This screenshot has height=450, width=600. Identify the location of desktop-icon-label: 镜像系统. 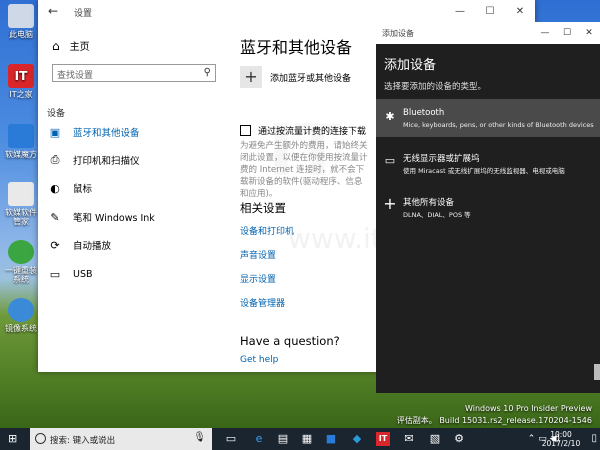
(21, 328).